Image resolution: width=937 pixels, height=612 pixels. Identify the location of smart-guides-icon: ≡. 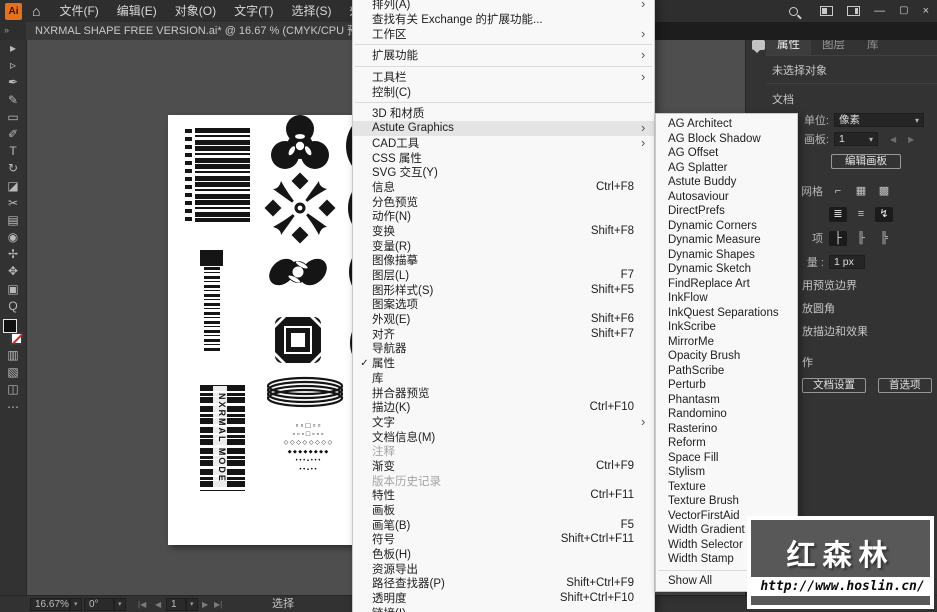
(861, 214).